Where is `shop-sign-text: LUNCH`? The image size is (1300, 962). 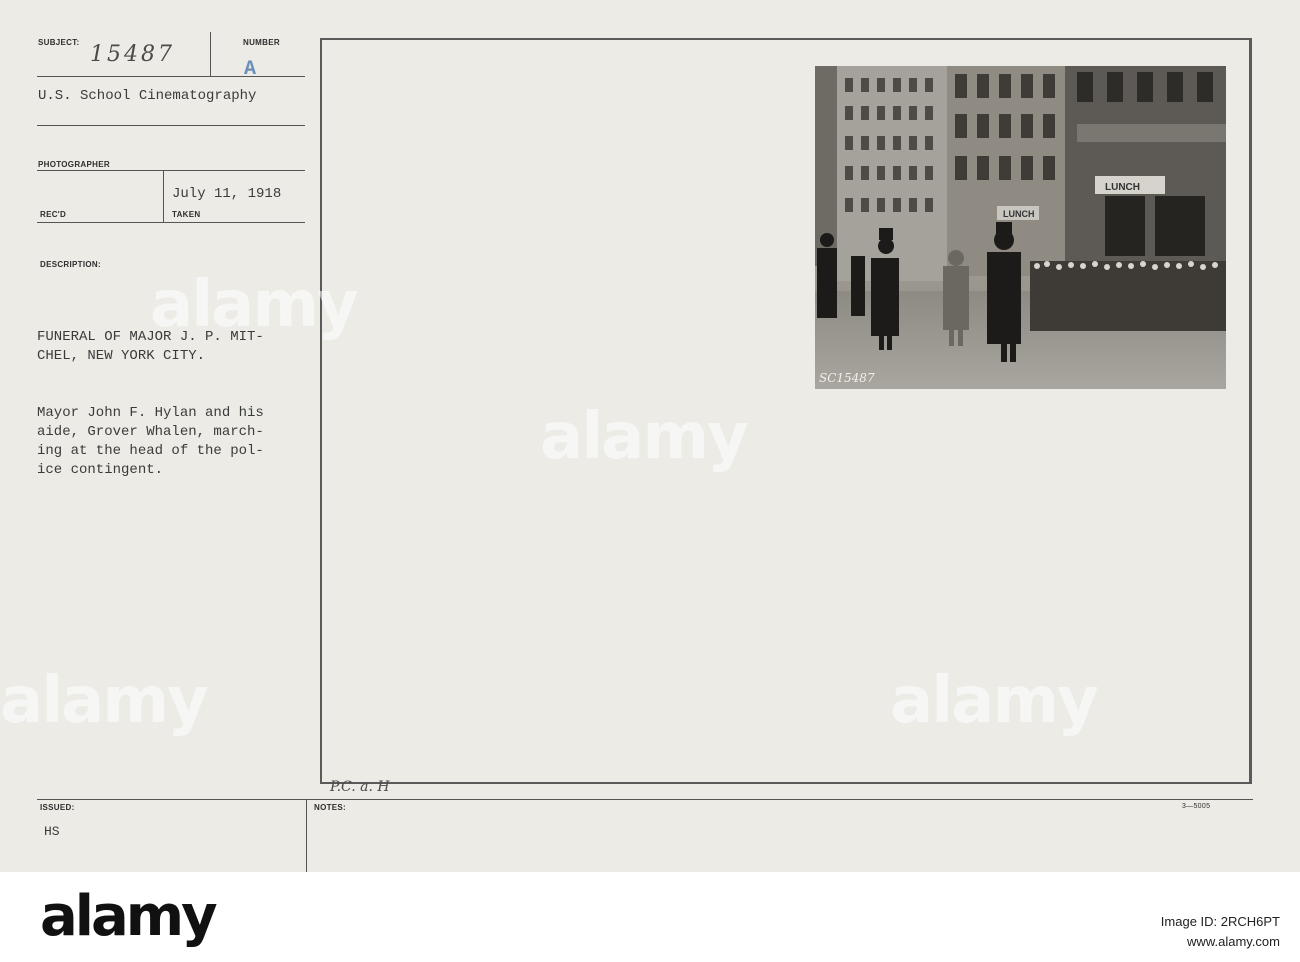 shop-sign-text: LUNCH is located at coordinates (1122, 187).